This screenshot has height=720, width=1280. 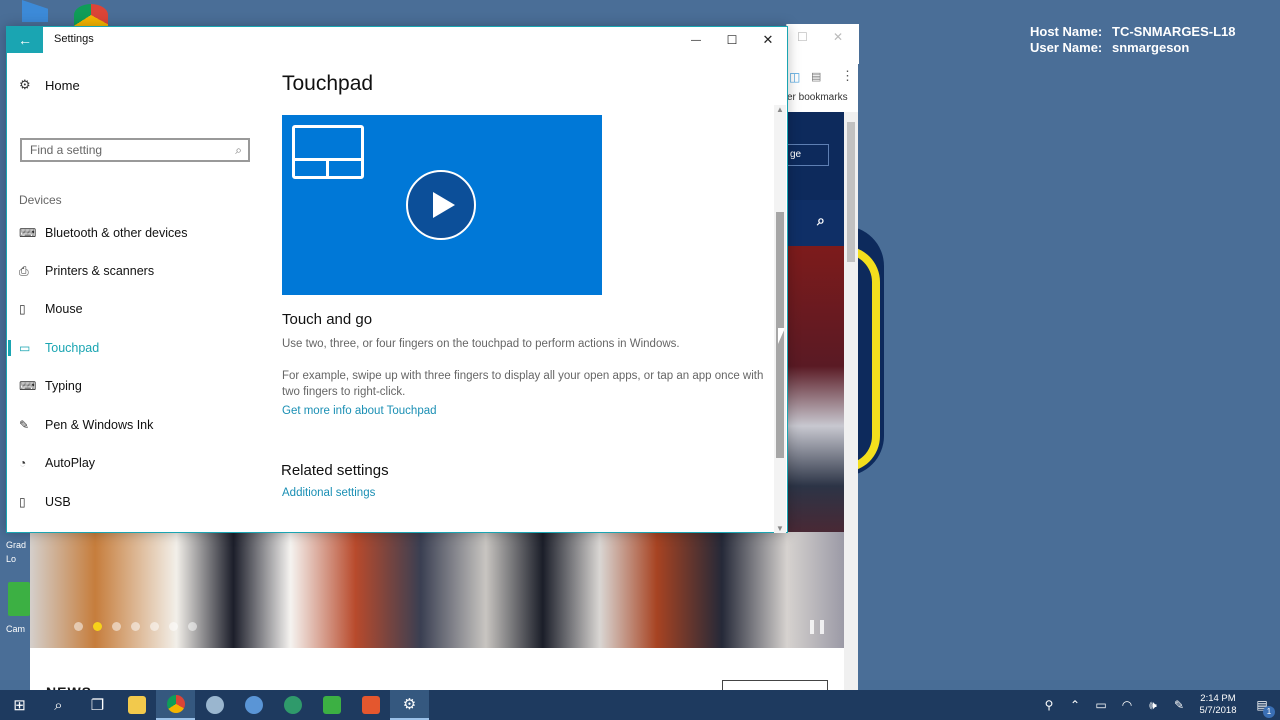 I want to click on camtasia-taskbar-button, so click(x=331, y=705).